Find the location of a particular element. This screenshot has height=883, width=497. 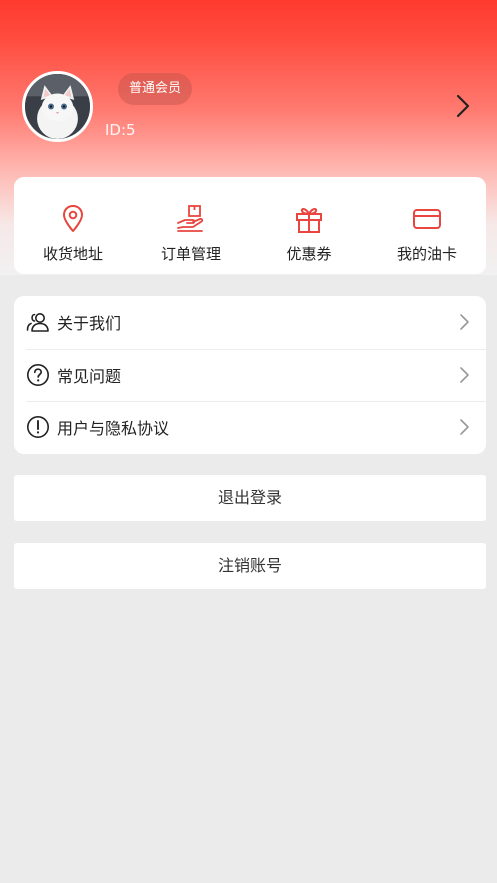

quick-actions-card: 收货地址 订单管理 优惠券 我的油卡 is located at coordinates (250, 225).